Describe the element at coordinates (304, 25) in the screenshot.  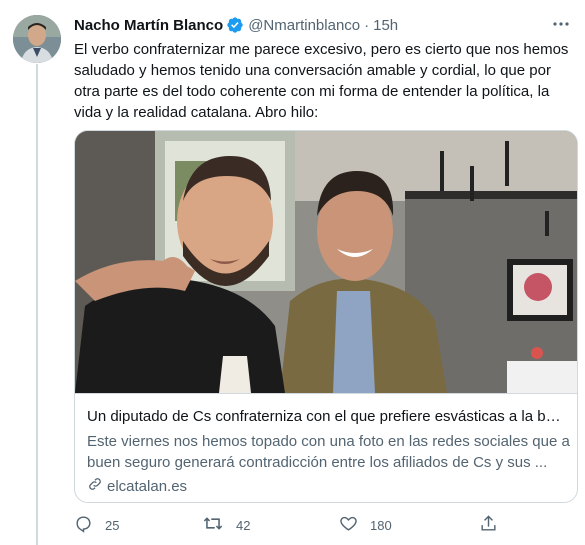
I see `author-handle: @Nmartinblanco` at that location.